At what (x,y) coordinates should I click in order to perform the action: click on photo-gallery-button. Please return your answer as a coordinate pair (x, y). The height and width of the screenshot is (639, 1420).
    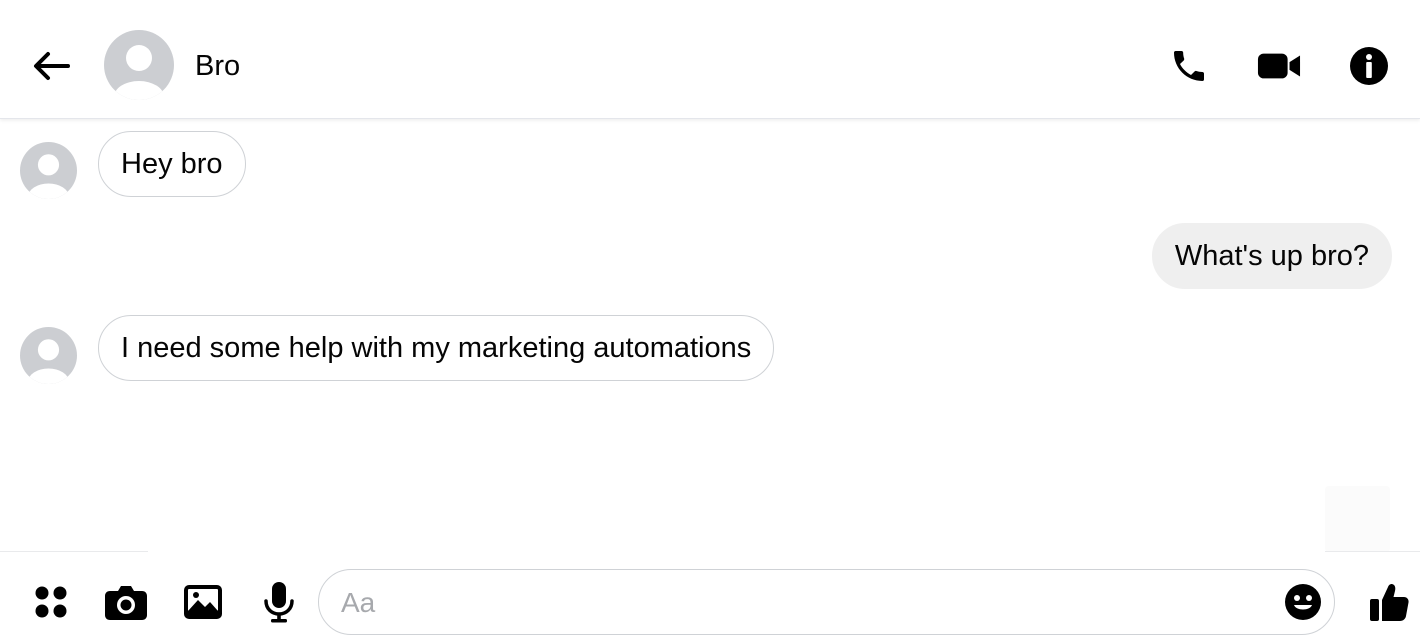
    Looking at the image, I should click on (203, 602).